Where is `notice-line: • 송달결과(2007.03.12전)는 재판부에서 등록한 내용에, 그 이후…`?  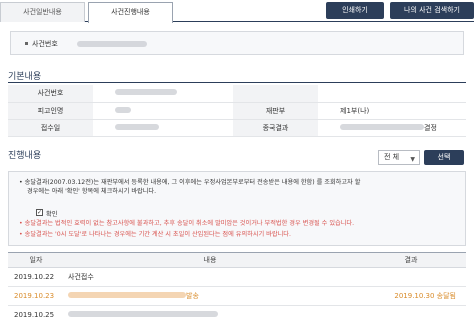 notice-line: • 송달결과(2007.03.12전)는 재판부에서 등록한 내용에, 그 이후… is located at coordinates (190, 182).